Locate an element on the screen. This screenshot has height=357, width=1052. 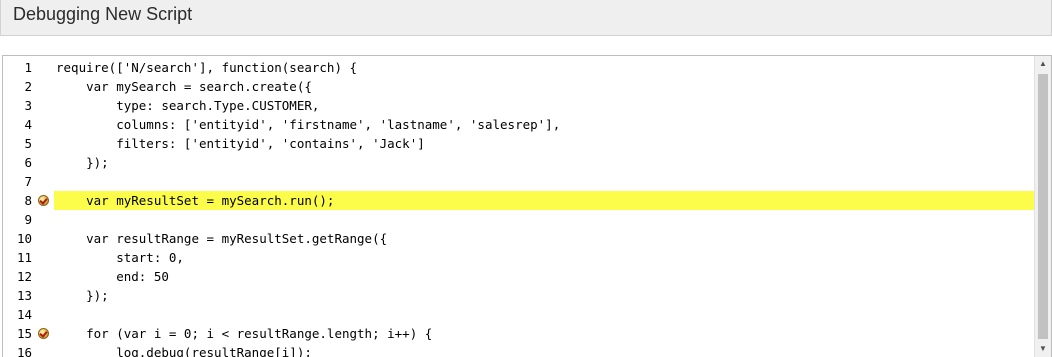
code-line: 14 is located at coordinates (518, 314).